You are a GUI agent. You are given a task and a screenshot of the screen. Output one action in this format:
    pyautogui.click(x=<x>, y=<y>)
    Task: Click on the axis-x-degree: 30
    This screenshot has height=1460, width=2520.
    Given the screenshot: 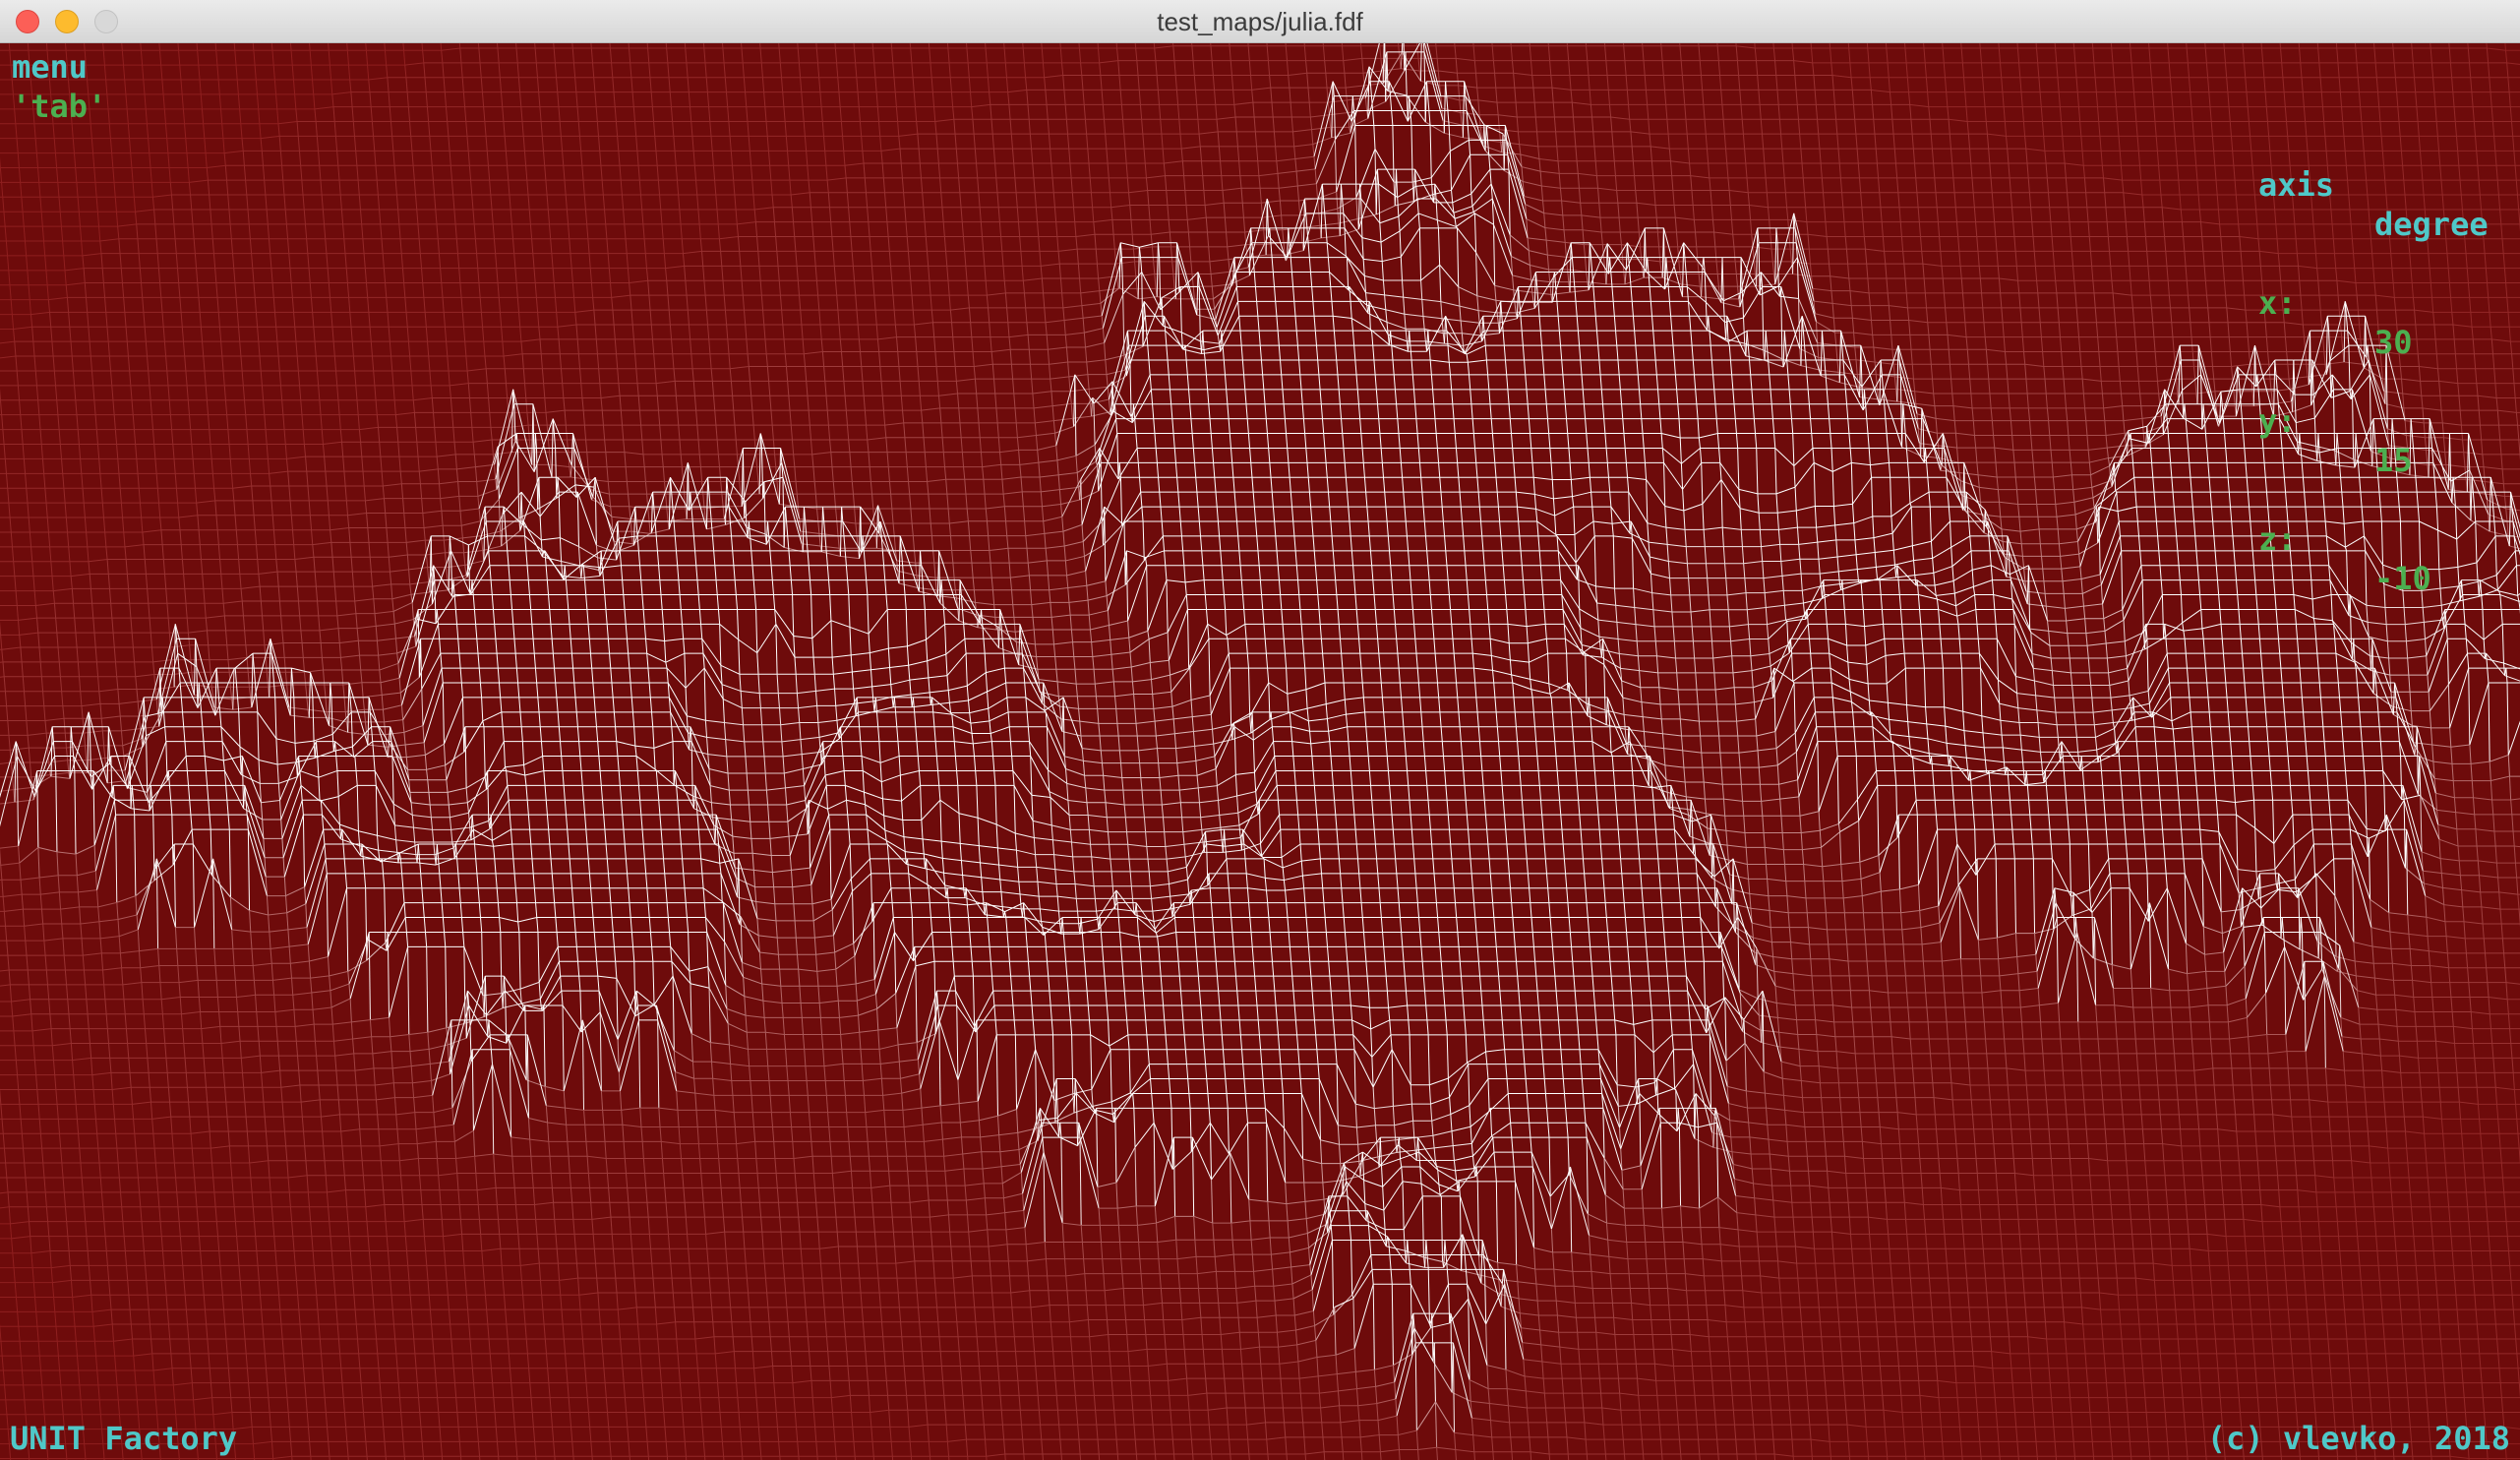 What is the action you would take?
    pyautogui.click(x=2393, y=342)
    